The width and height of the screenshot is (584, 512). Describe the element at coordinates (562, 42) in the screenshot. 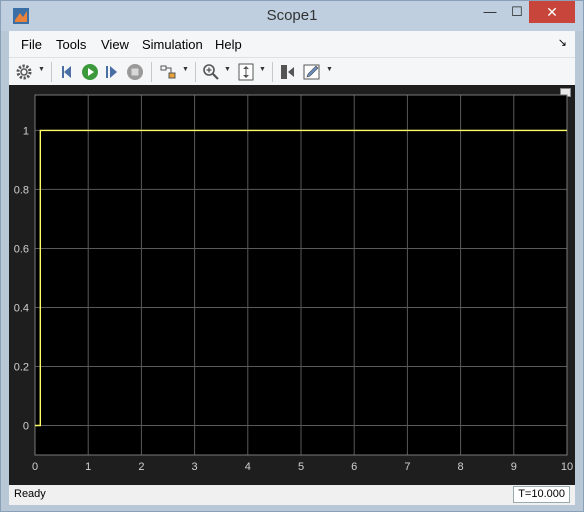

I see `dock-arrow-icon: ↘` at that location.